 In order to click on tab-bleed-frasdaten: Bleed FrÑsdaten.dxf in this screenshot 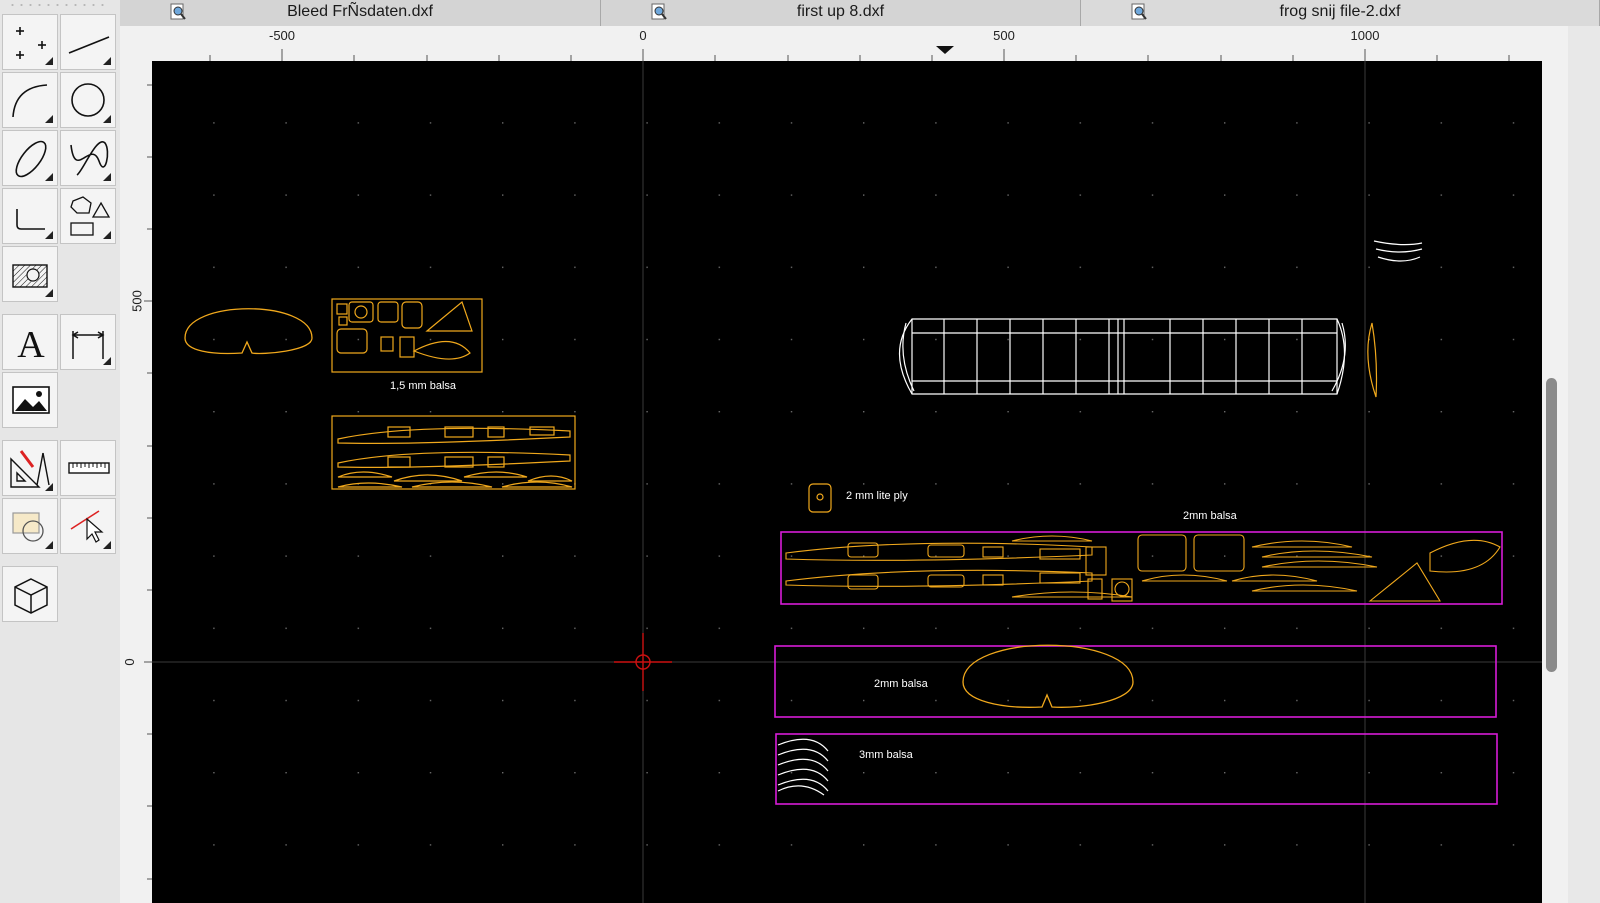, I will do `click(360, 13)`.